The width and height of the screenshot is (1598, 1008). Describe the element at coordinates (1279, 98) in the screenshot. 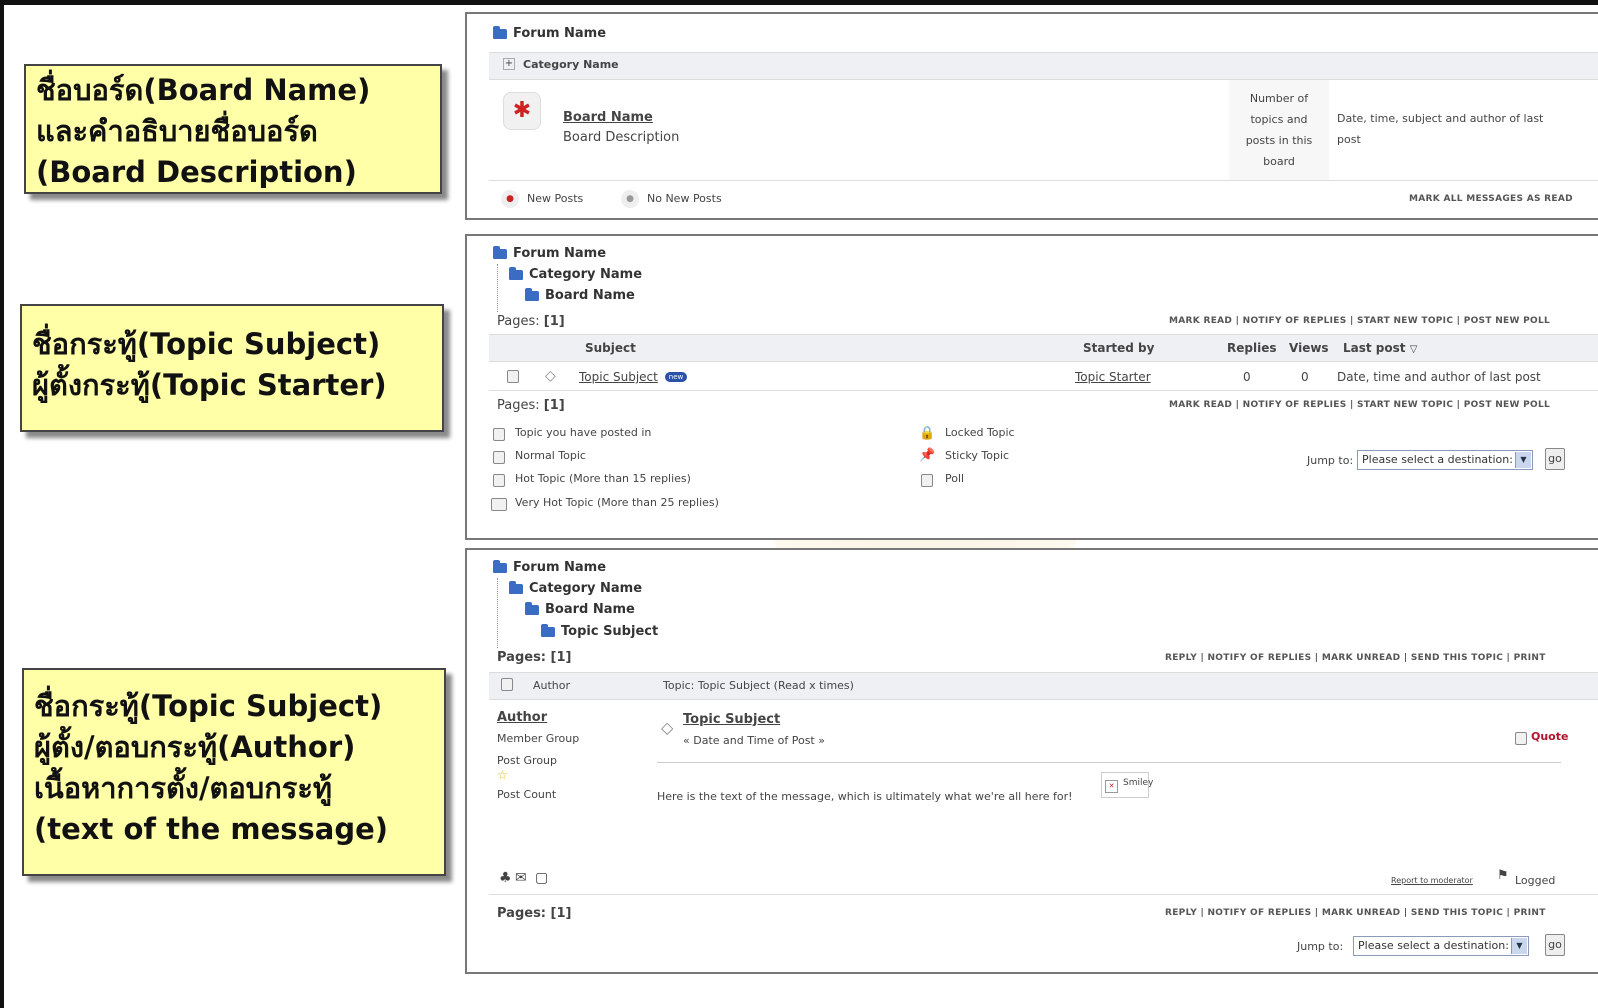

I see `stats-line-1: Number of` at that location.